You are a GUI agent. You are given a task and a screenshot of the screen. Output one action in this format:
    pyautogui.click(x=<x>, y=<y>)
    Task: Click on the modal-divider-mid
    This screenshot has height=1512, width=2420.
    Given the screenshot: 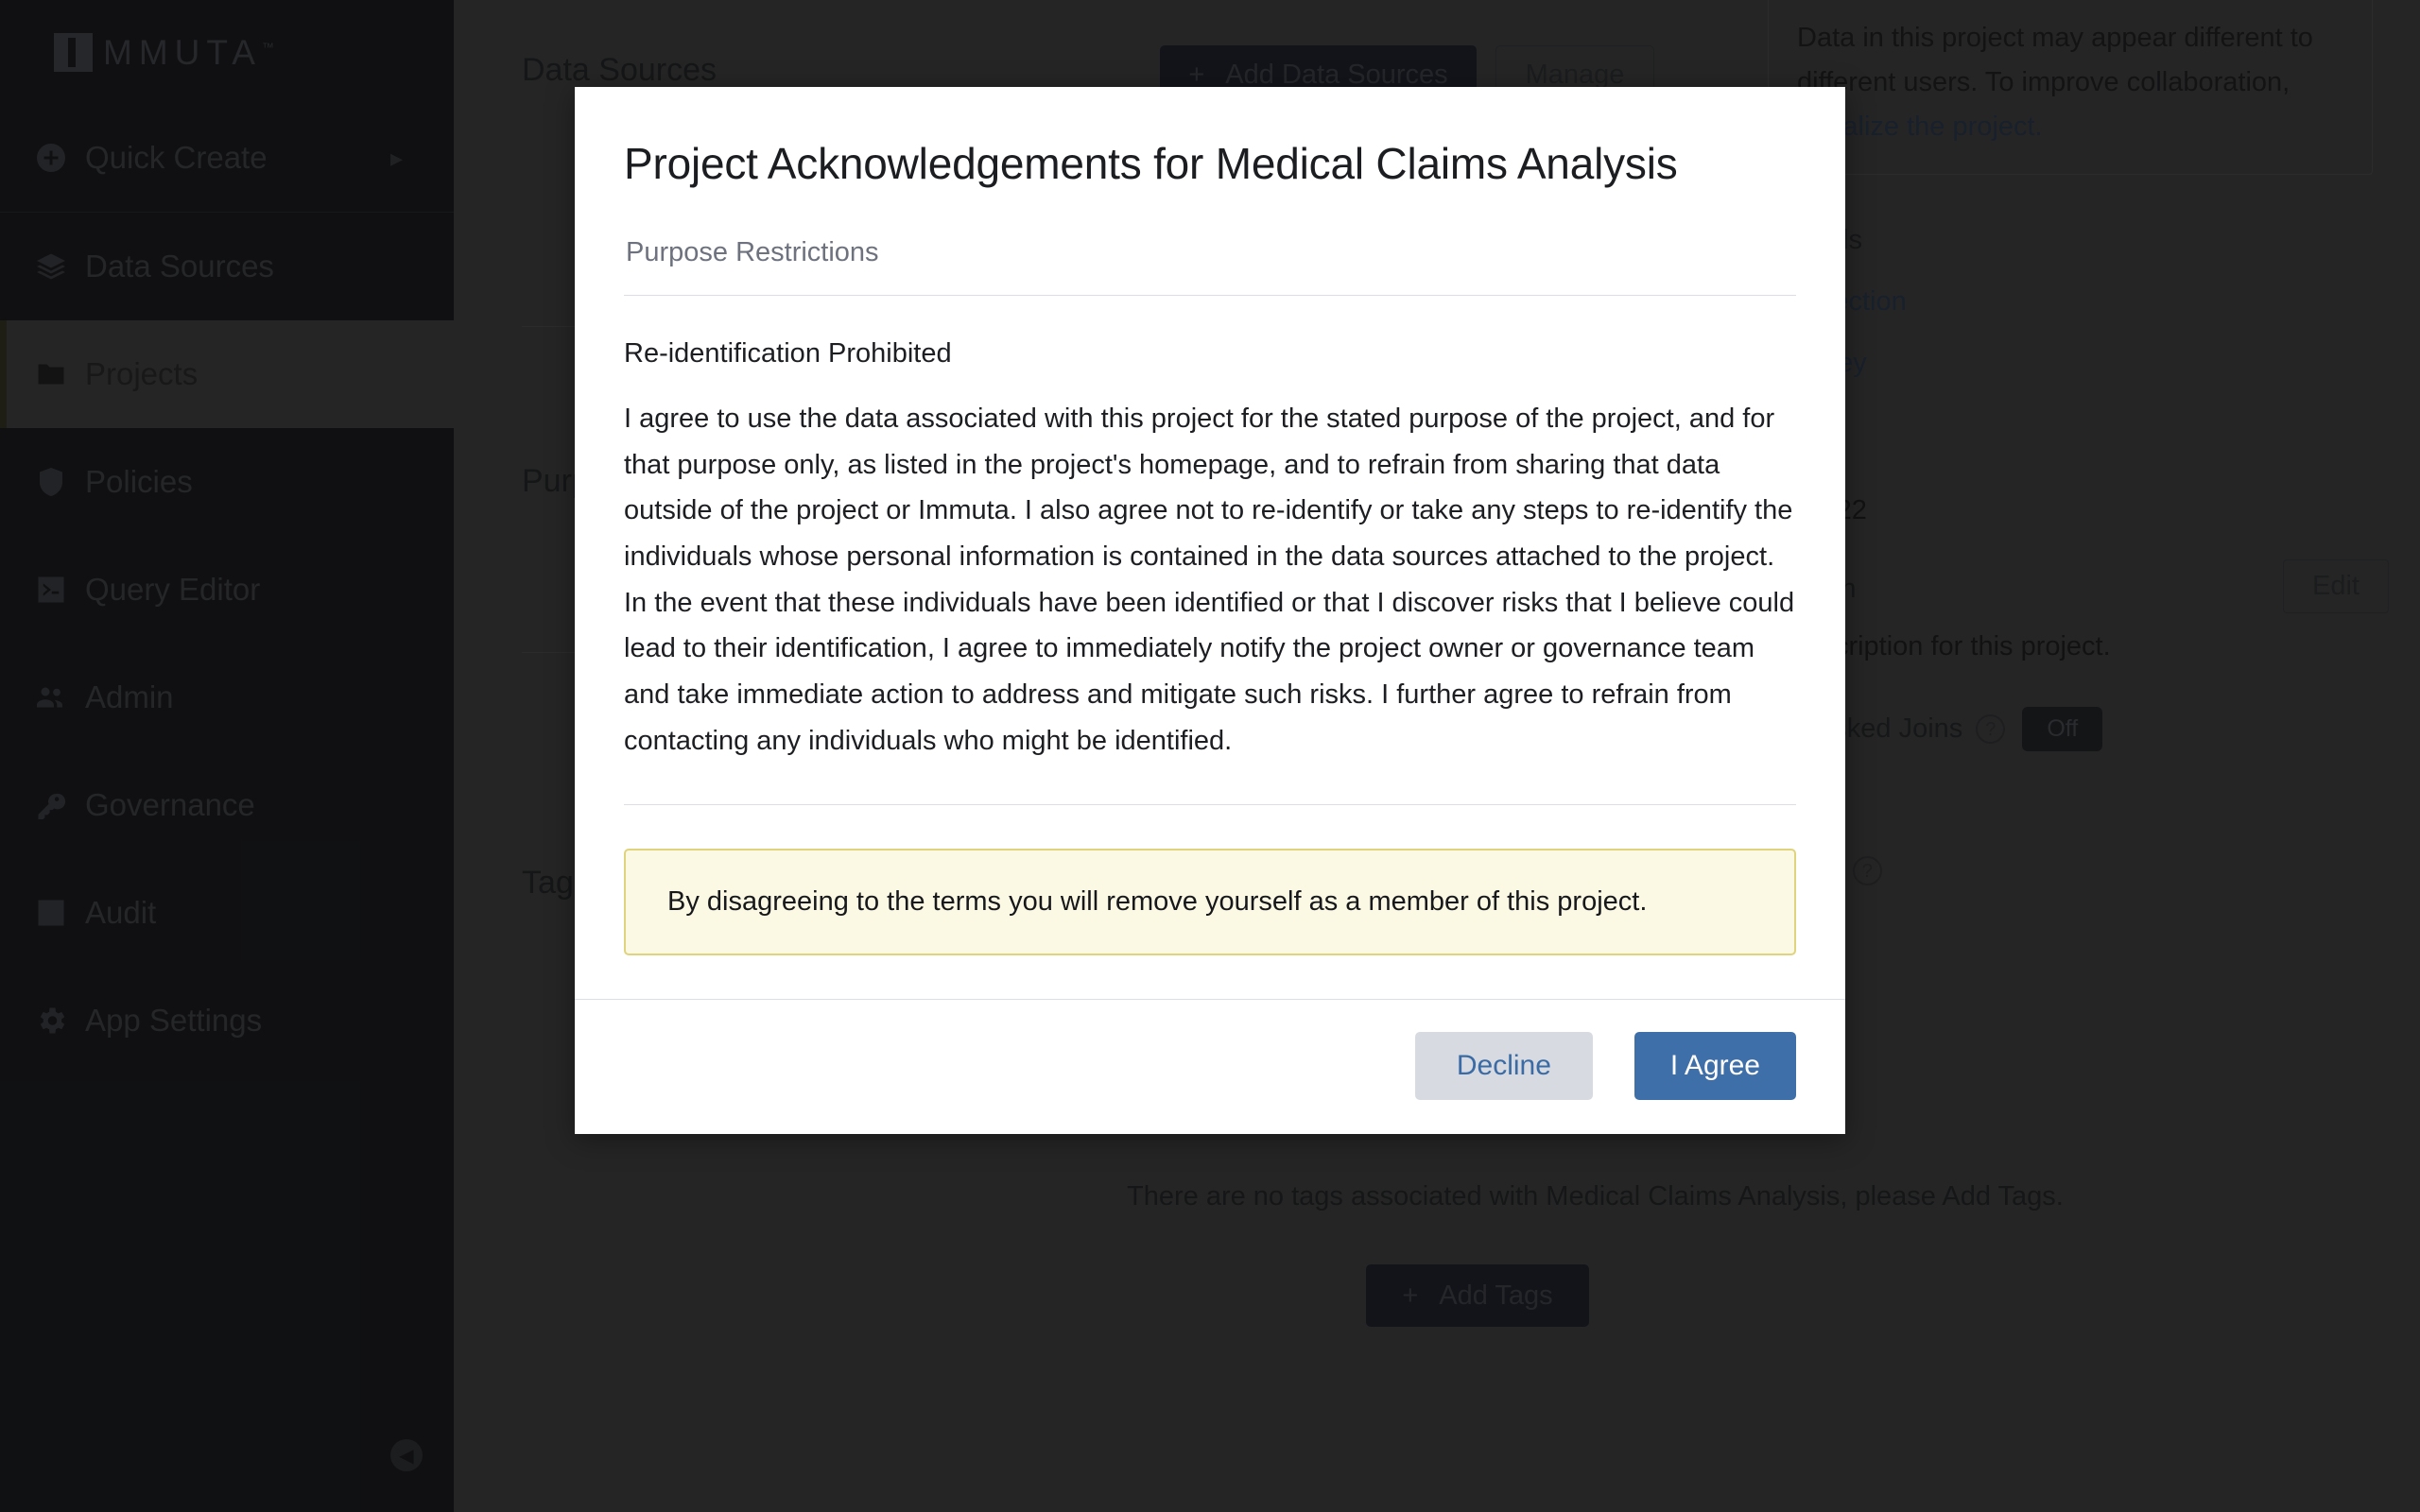 What is the action you would take?
    pyautogui.click(x=1210, y=804)
    